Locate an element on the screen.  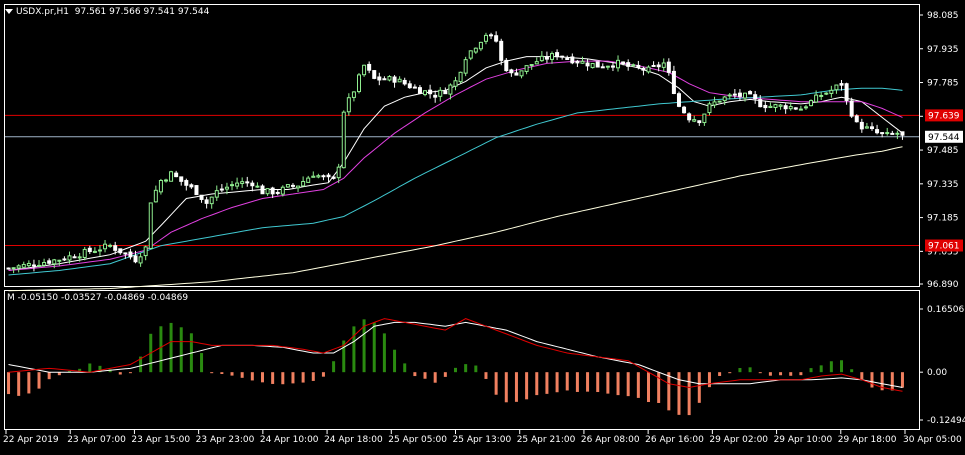
time-tick-label: 29 Apr 18:00 is located at coordinates (867, 440).